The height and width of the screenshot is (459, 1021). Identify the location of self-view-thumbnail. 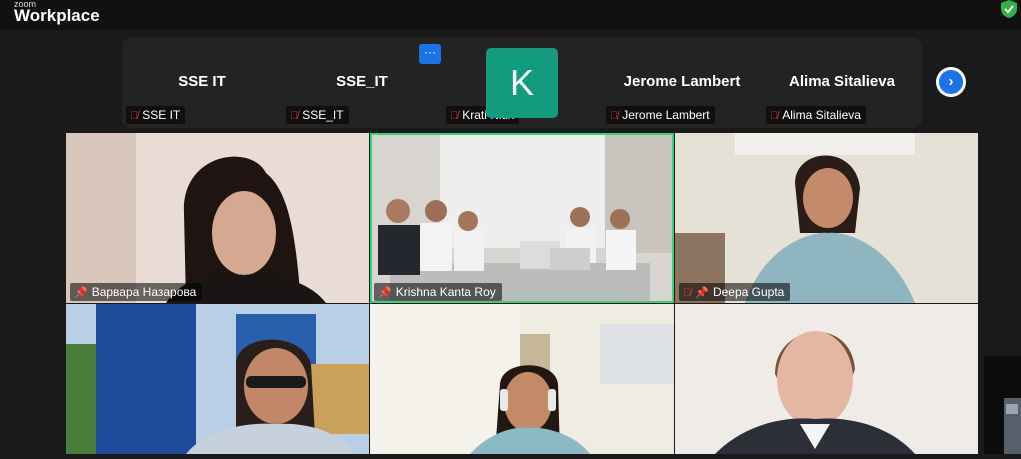
(1002, 405).